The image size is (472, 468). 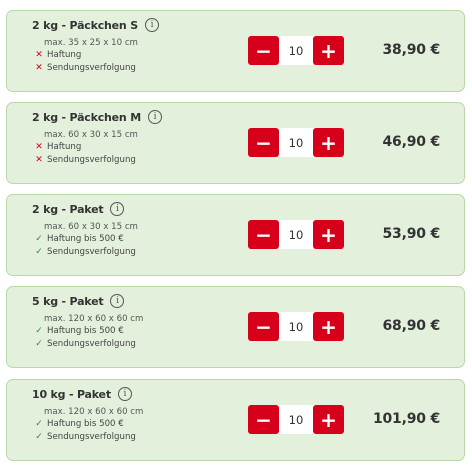 What do you see at coordinates (411, 50) in the screenshot?
I see `product-price: 38,90 €` at bounding box center [411, 50].